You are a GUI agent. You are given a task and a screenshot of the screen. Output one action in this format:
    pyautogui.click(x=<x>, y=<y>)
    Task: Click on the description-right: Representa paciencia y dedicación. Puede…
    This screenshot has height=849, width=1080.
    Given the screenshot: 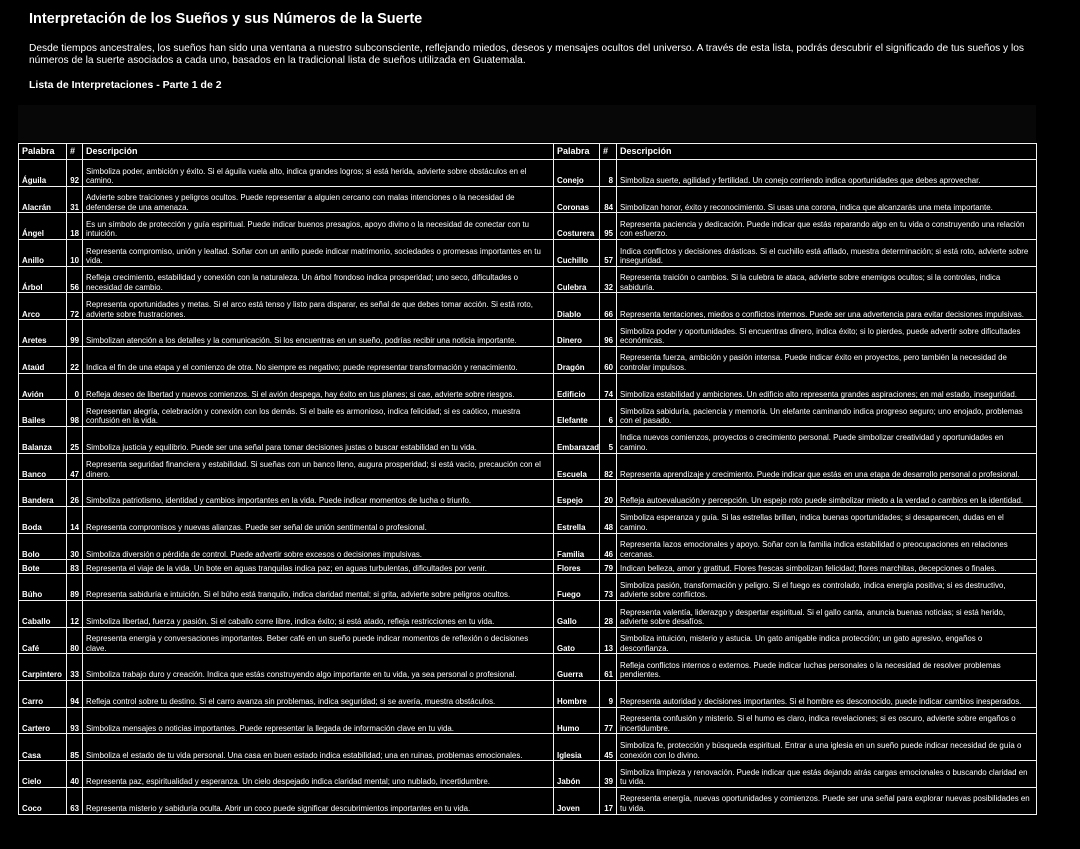 What is the action you would take?
    pyautogui.click(x=826, y=226)
    